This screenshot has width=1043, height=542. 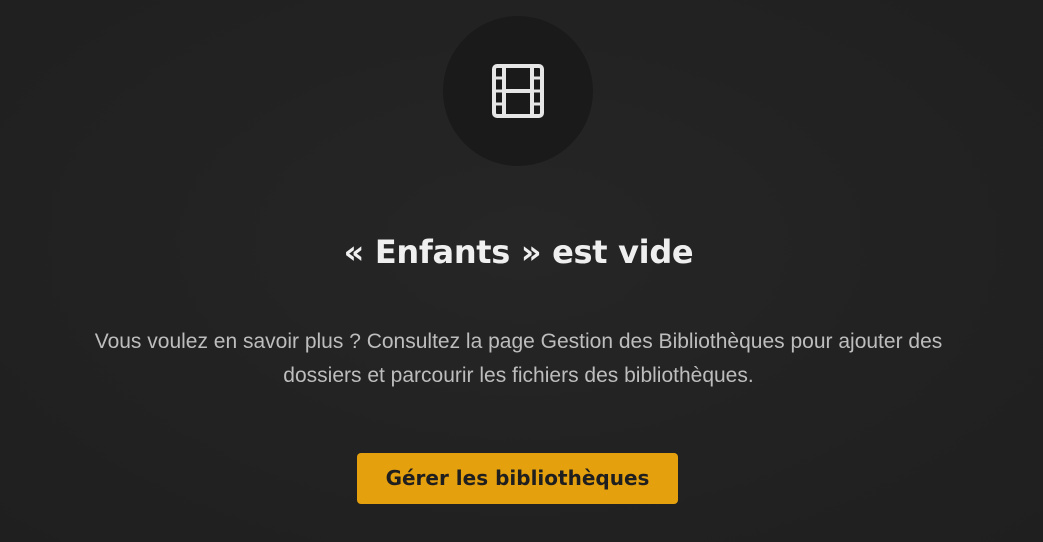 What do you see at coordinates (517, 478) in the screenshot?
I see `manage-libraries-button: Gérer les bibliothèques` at bounding box center [517, 478].